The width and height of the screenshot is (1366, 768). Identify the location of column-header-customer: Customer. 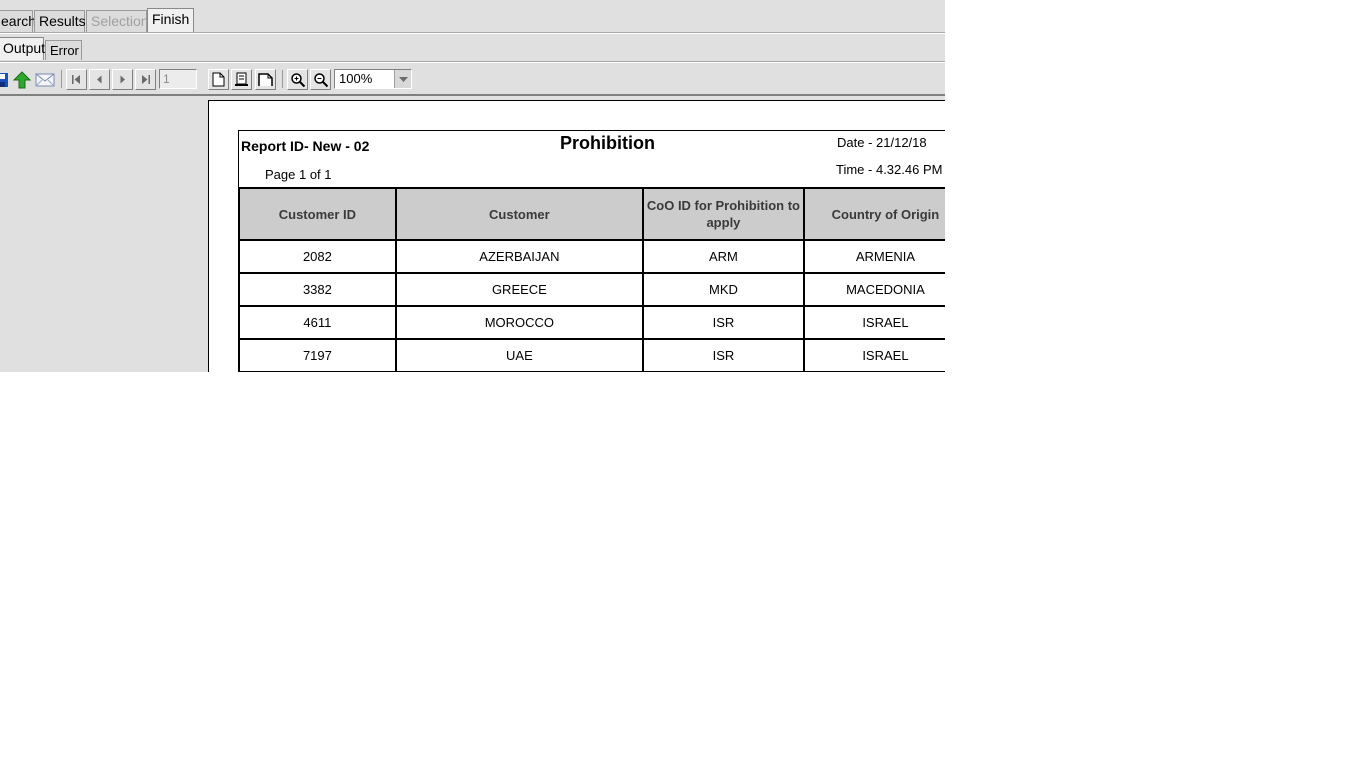
(519, 214).